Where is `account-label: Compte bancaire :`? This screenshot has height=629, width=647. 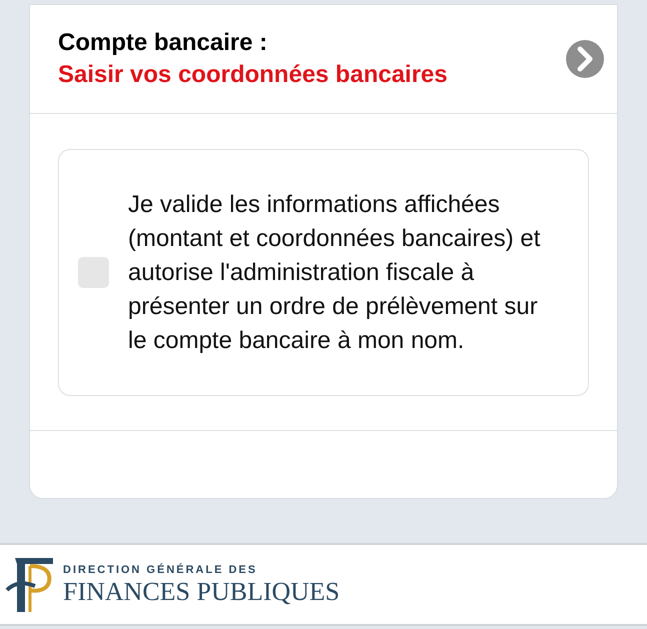
account-label: Compte bancaire : is located at coordinates (163, 43).